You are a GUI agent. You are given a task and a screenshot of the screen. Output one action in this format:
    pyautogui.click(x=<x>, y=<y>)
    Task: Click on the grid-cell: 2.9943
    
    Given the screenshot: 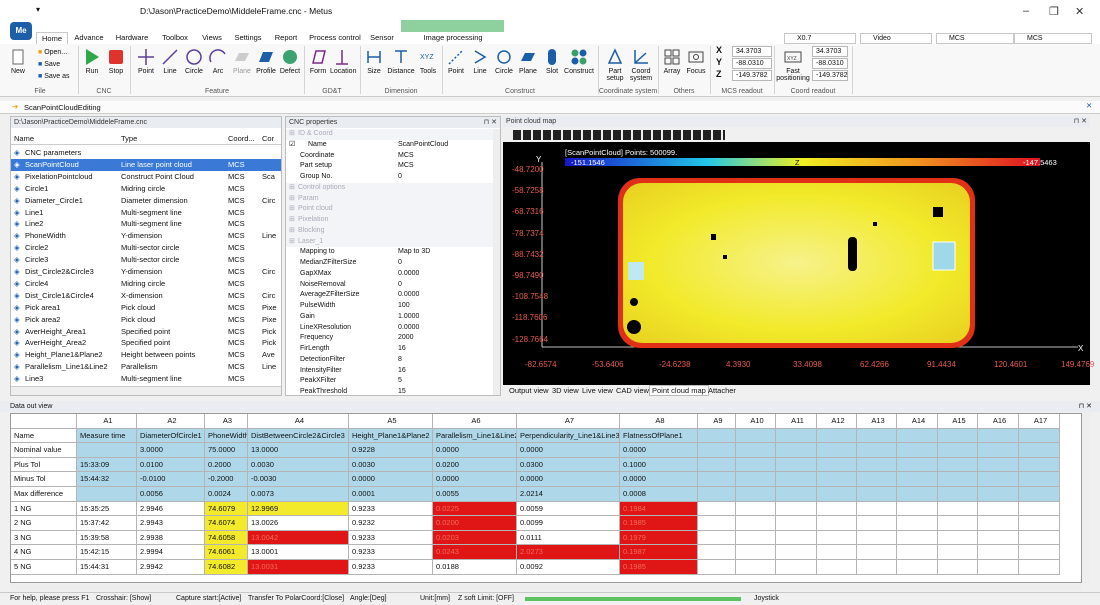 What is the action you would take?
    pyautogui.click(x=171, y=523)
    